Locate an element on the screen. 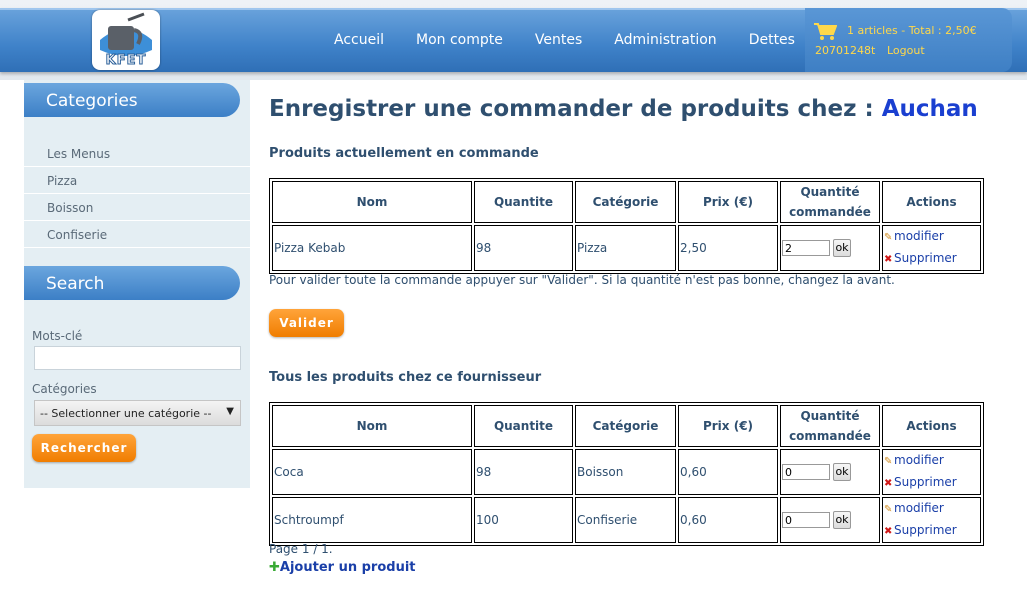  cart-summary: 1 articles - Total : 2,50€ is located at coordinates (912, 30).